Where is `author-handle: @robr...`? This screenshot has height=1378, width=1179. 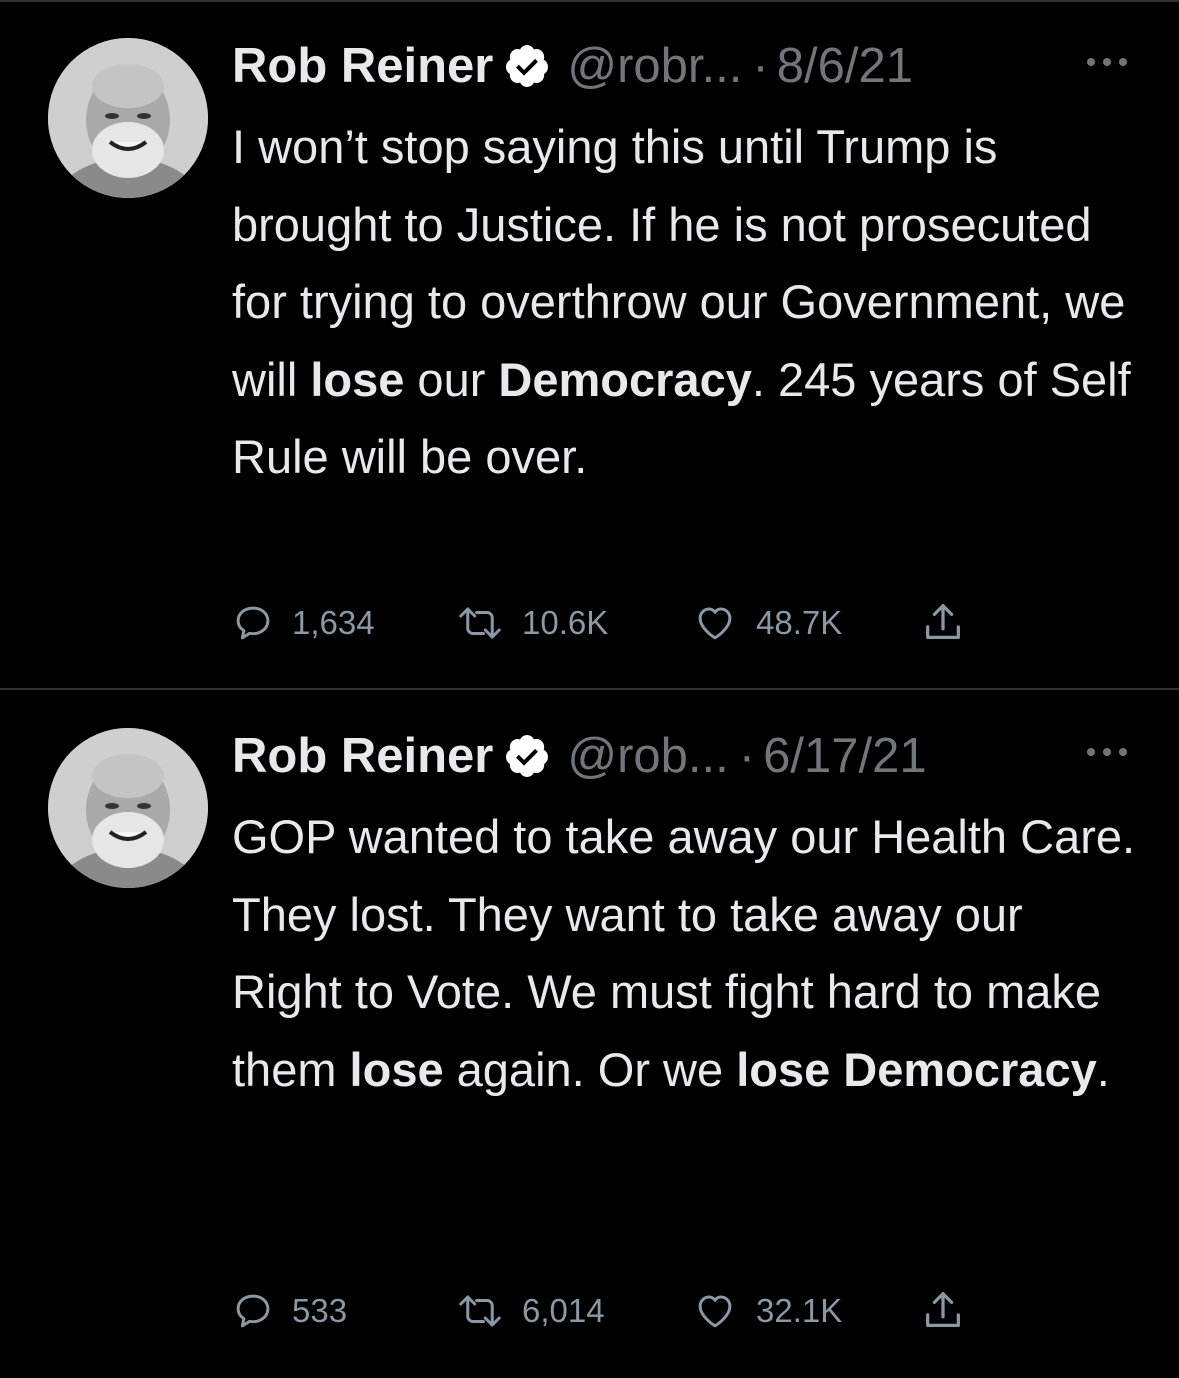 author-handle: @robr... is located at coordinates (654, 66).